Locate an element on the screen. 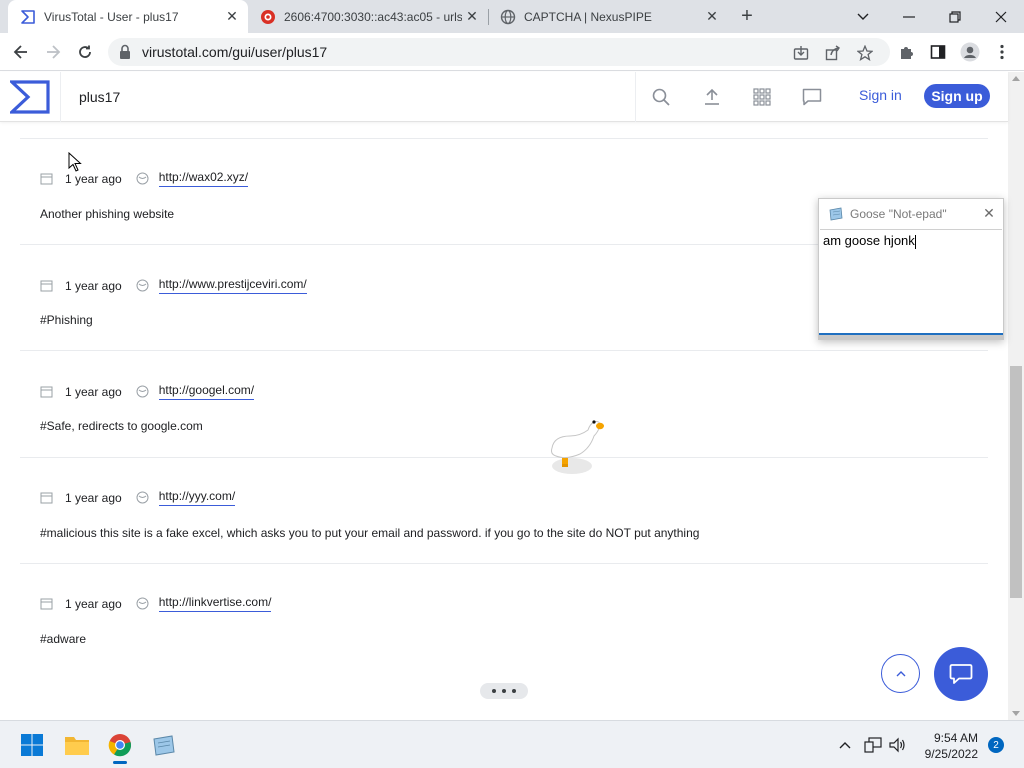 This screenshot has width=1024, height=768. comment-meta: 1 year ago http://googel.com/ is located at coordinates (147, 391).